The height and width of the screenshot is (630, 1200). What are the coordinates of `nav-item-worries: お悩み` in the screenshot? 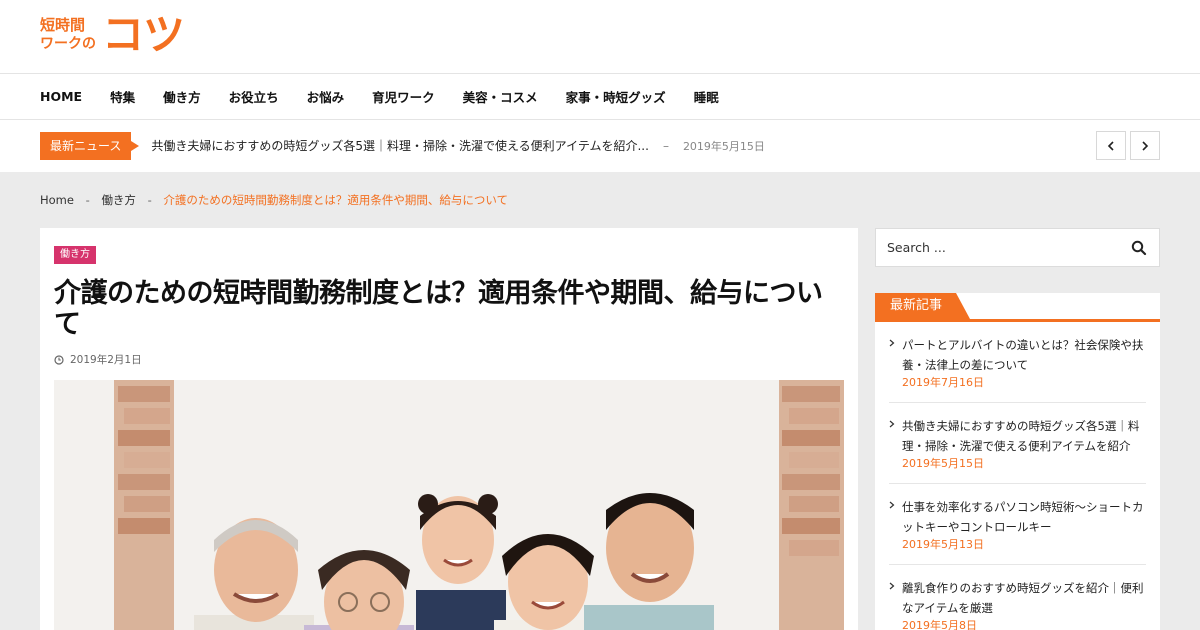 It's located at (326, 96).